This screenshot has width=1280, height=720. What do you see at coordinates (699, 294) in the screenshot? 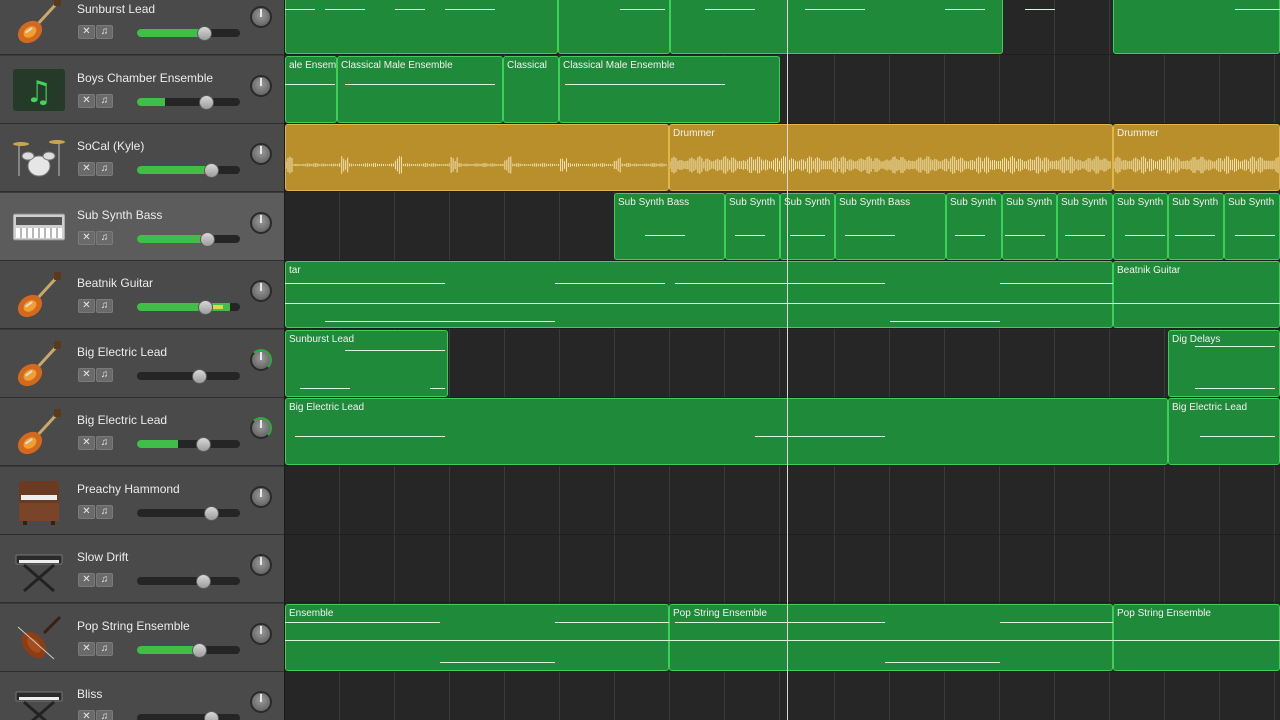
I see `midi-region: tar` at bounding box center [699, 294].